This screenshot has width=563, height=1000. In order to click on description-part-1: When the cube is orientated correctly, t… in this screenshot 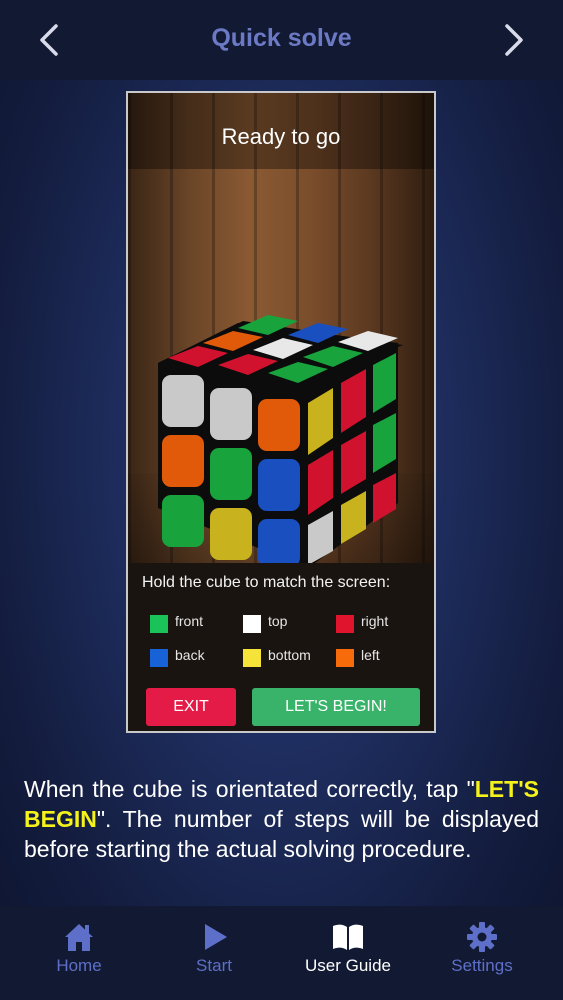, I will do `click(249, 789)`.